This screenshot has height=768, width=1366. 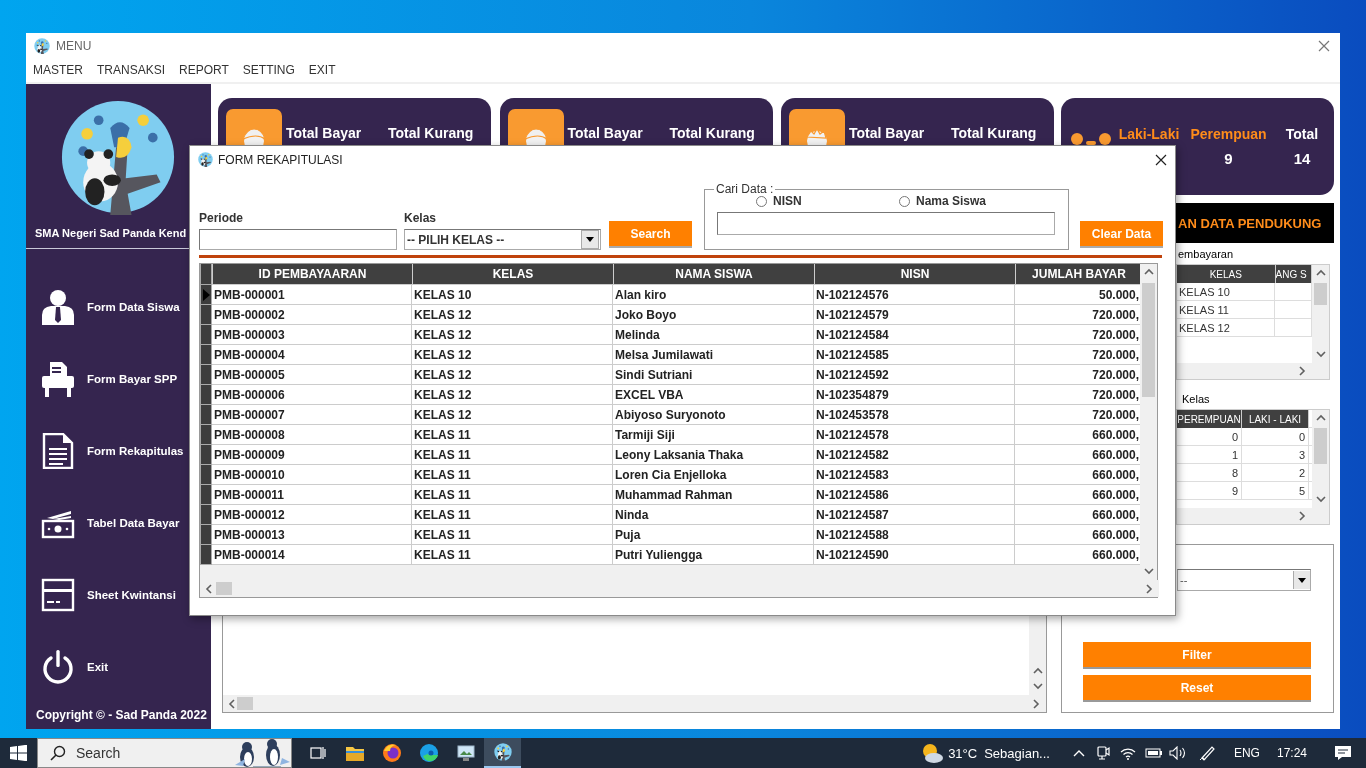 What do you see at coordinates (1207, 753) in the screenshot?
I see `pen-icon` at bounding box center [1207, 753].